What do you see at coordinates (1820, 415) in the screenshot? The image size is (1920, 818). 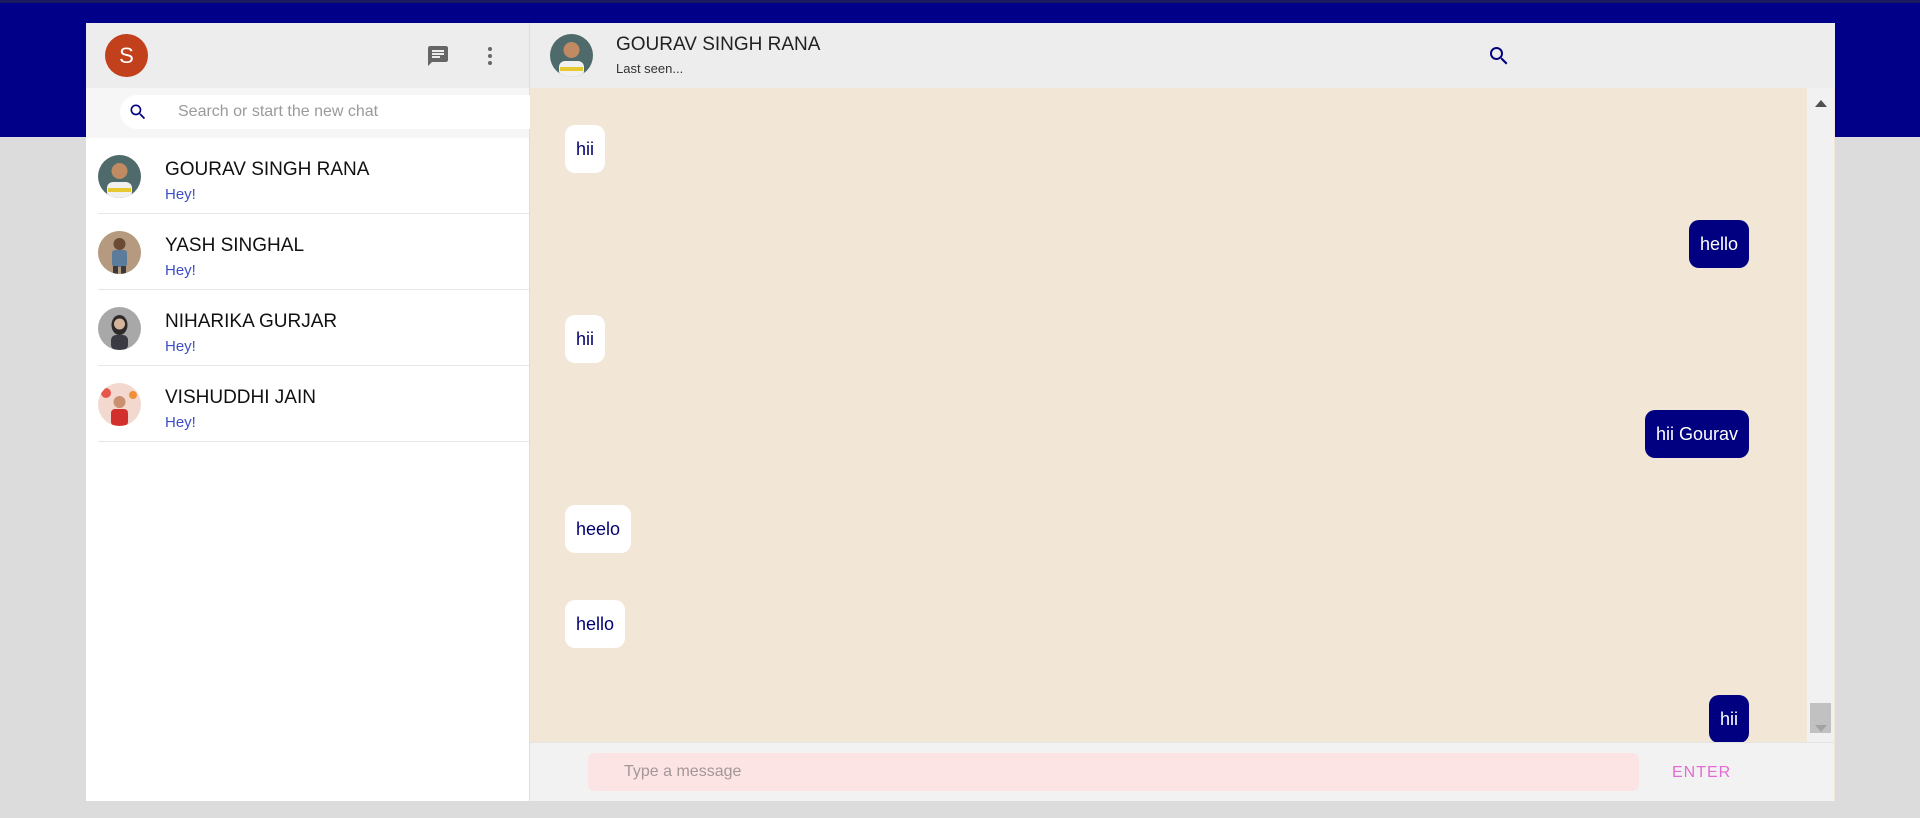 I see `messages-scrollbar` at bounding box center [1820, 415].